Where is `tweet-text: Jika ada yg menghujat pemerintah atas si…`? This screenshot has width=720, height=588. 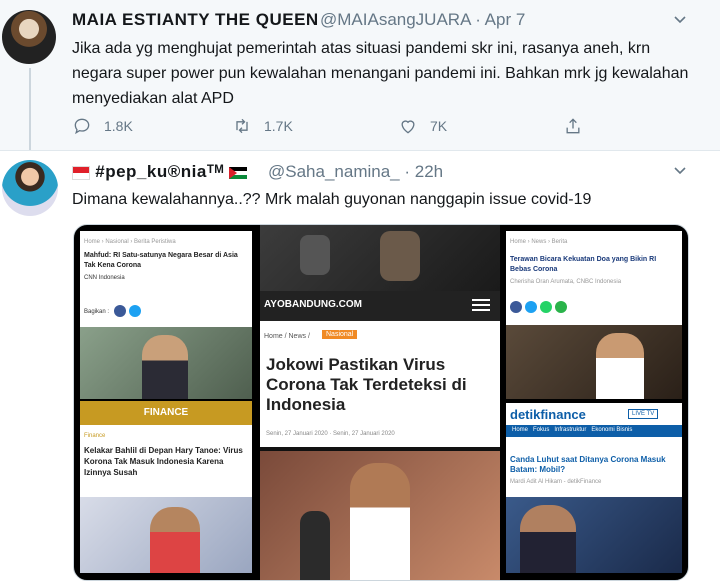 tweet-text: Jika ada yg menghujat pemerintah atas si… is located at coordinates (380, 73).